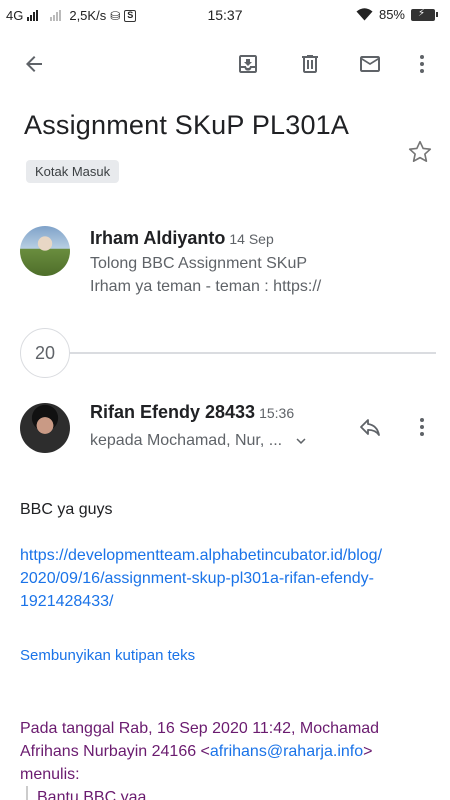 The image size is (450, 800). Describe the element at coordinates (27, 793) in the screenshot. I see `quote-bar` at that location.